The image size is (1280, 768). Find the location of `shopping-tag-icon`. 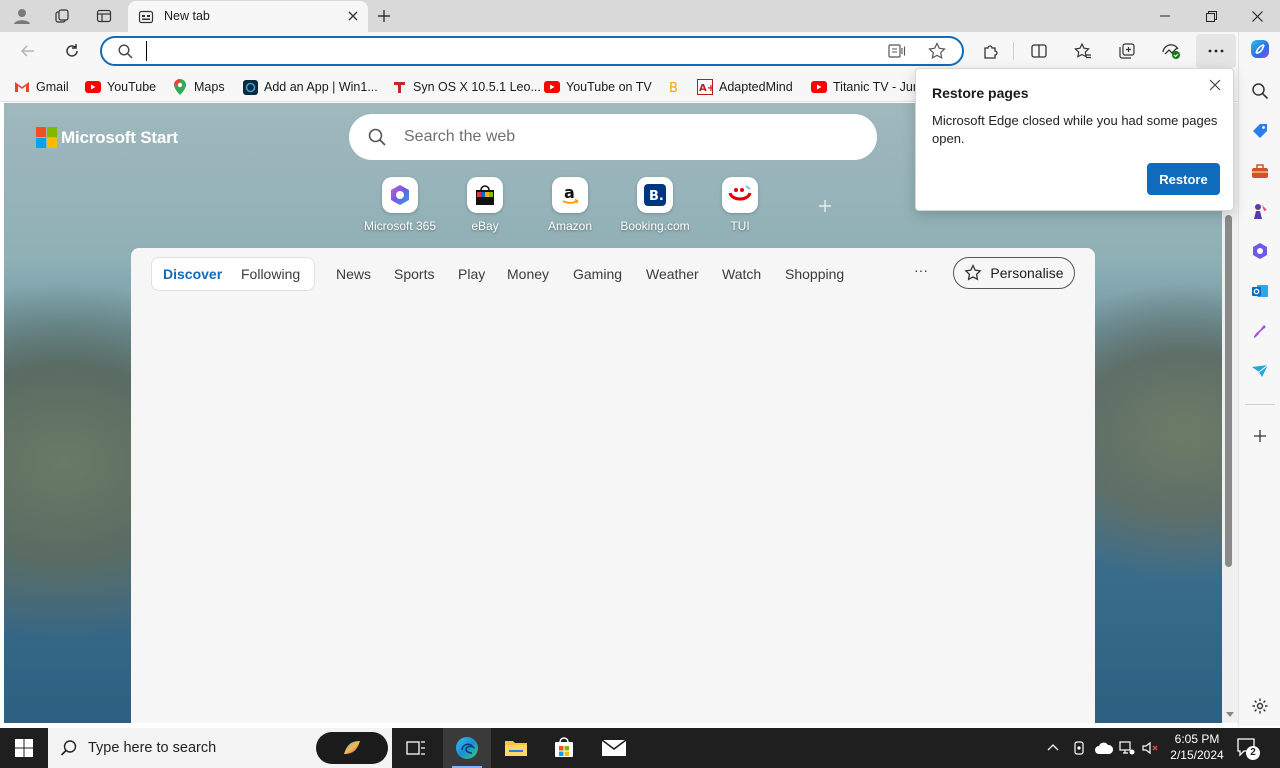

shopping-tag-icon is located at coordinates (1260, 131).